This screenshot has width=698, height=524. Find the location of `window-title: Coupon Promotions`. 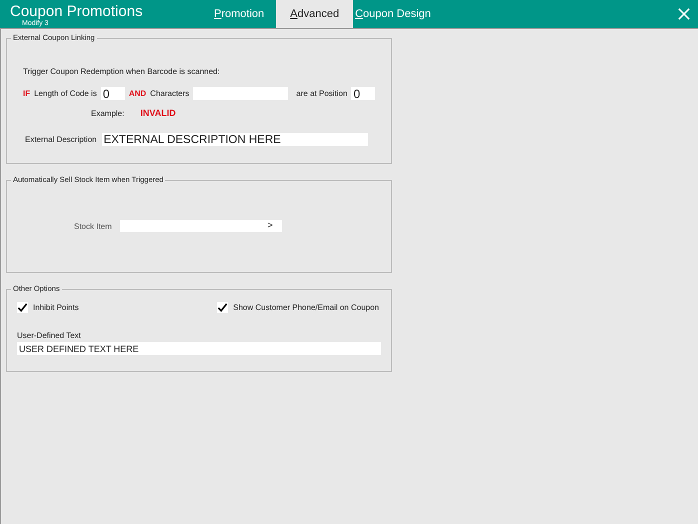

window-title: Coupon Promotions is located at coordinates (76, 12).